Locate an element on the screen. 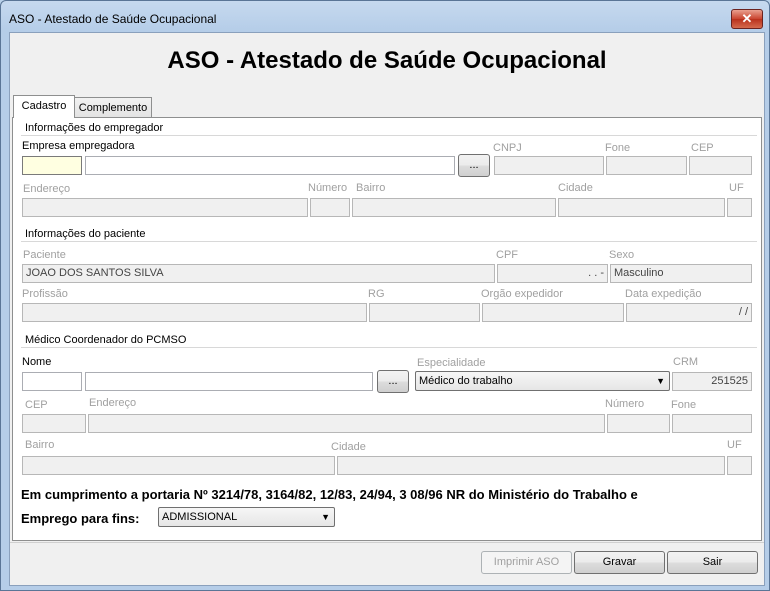 The image size is (770, 591). doctor-code-input is located at coordinates (52, 381).